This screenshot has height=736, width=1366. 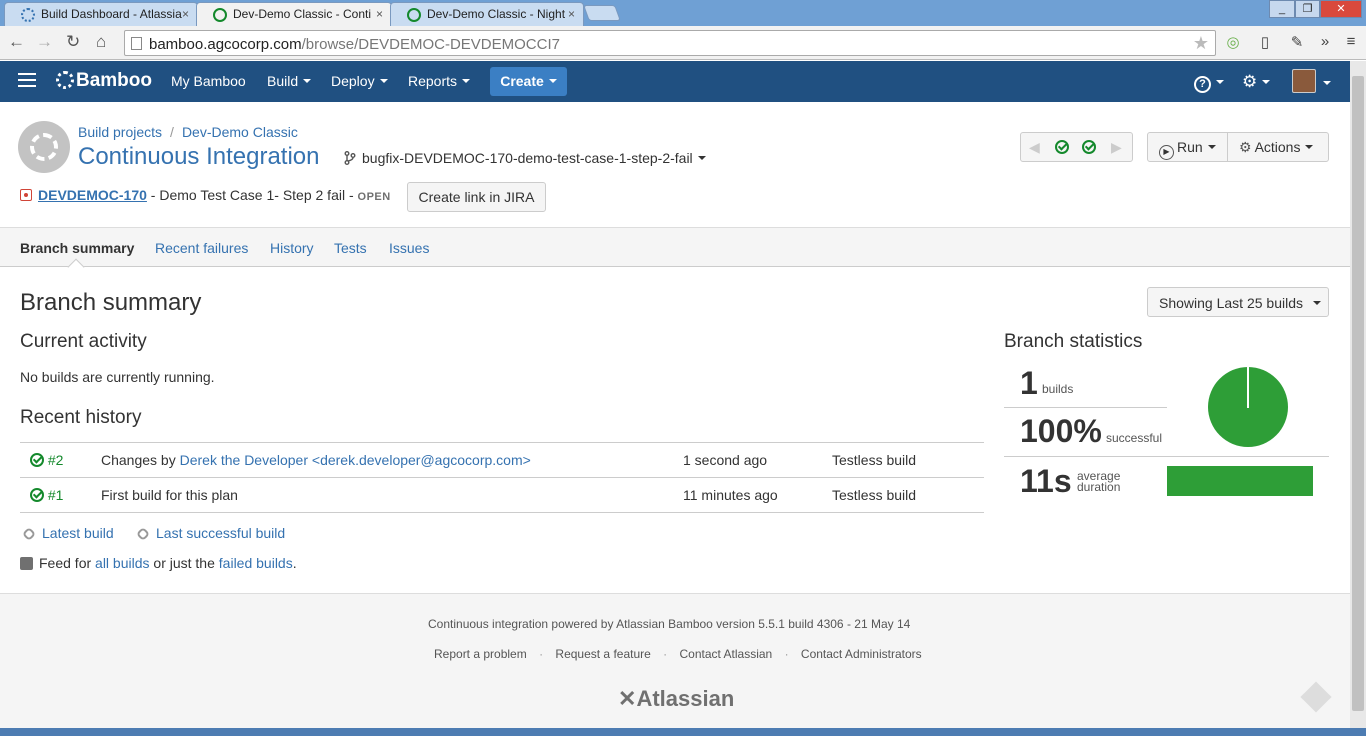 What do you see at coordinates (874, 460) in the screenshot?
I see `build-result: Testless build` at bounding box center [874, 460].